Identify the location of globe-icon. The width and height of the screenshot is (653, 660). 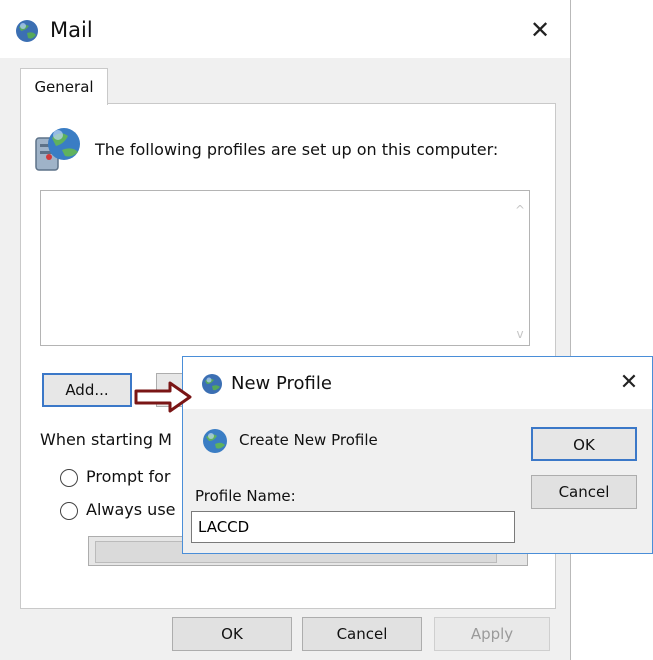
(212, 384).